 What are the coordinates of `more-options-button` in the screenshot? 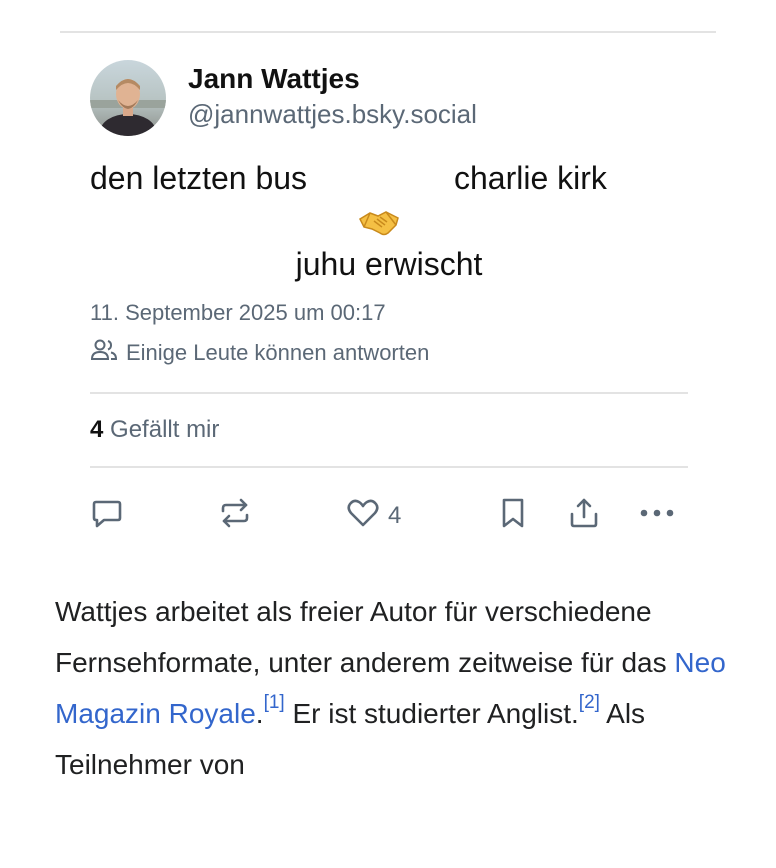 It's located at (657, 515).